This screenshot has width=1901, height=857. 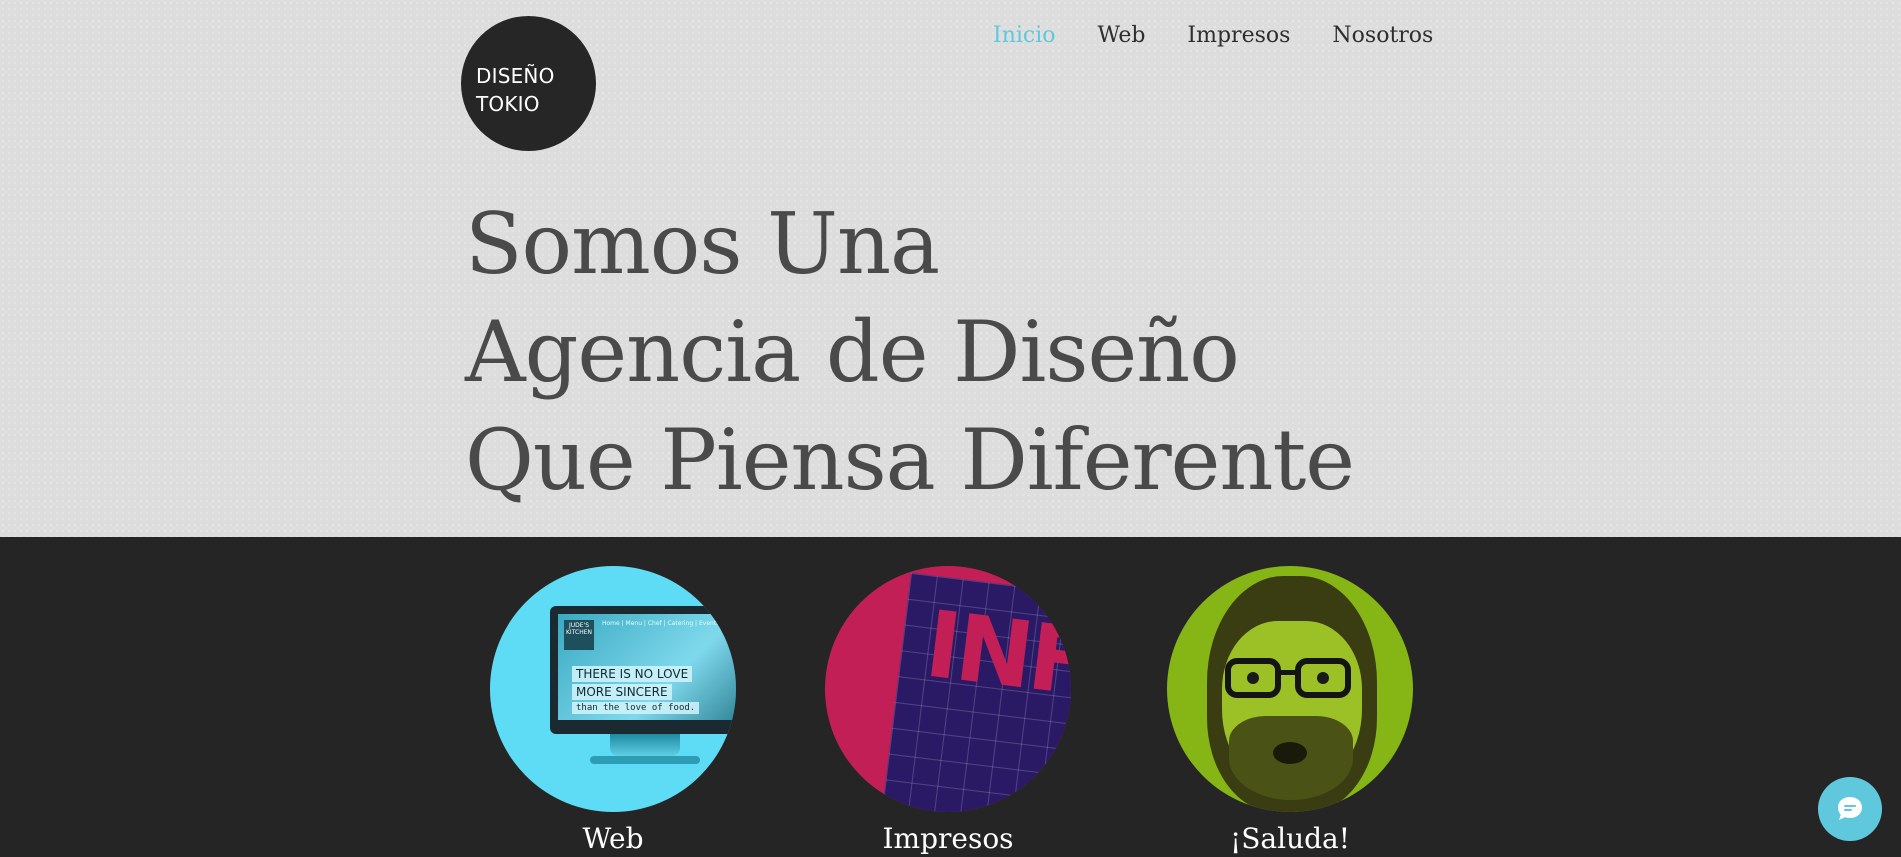 I want to click on hero-line-3: Que Piensa Diferente, so click(x=910, y=460).